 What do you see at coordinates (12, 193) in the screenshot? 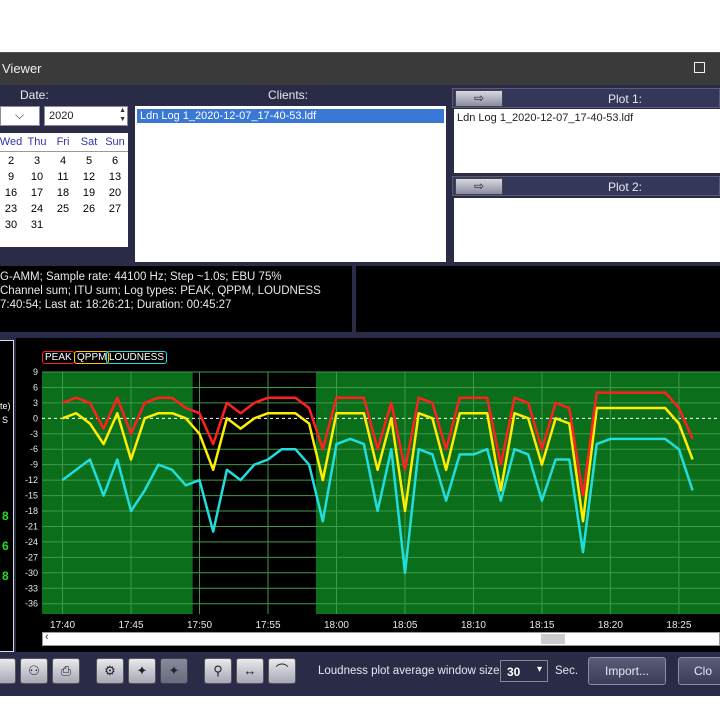
I see `calendar-day: 16` at bounding box center [12, 193].